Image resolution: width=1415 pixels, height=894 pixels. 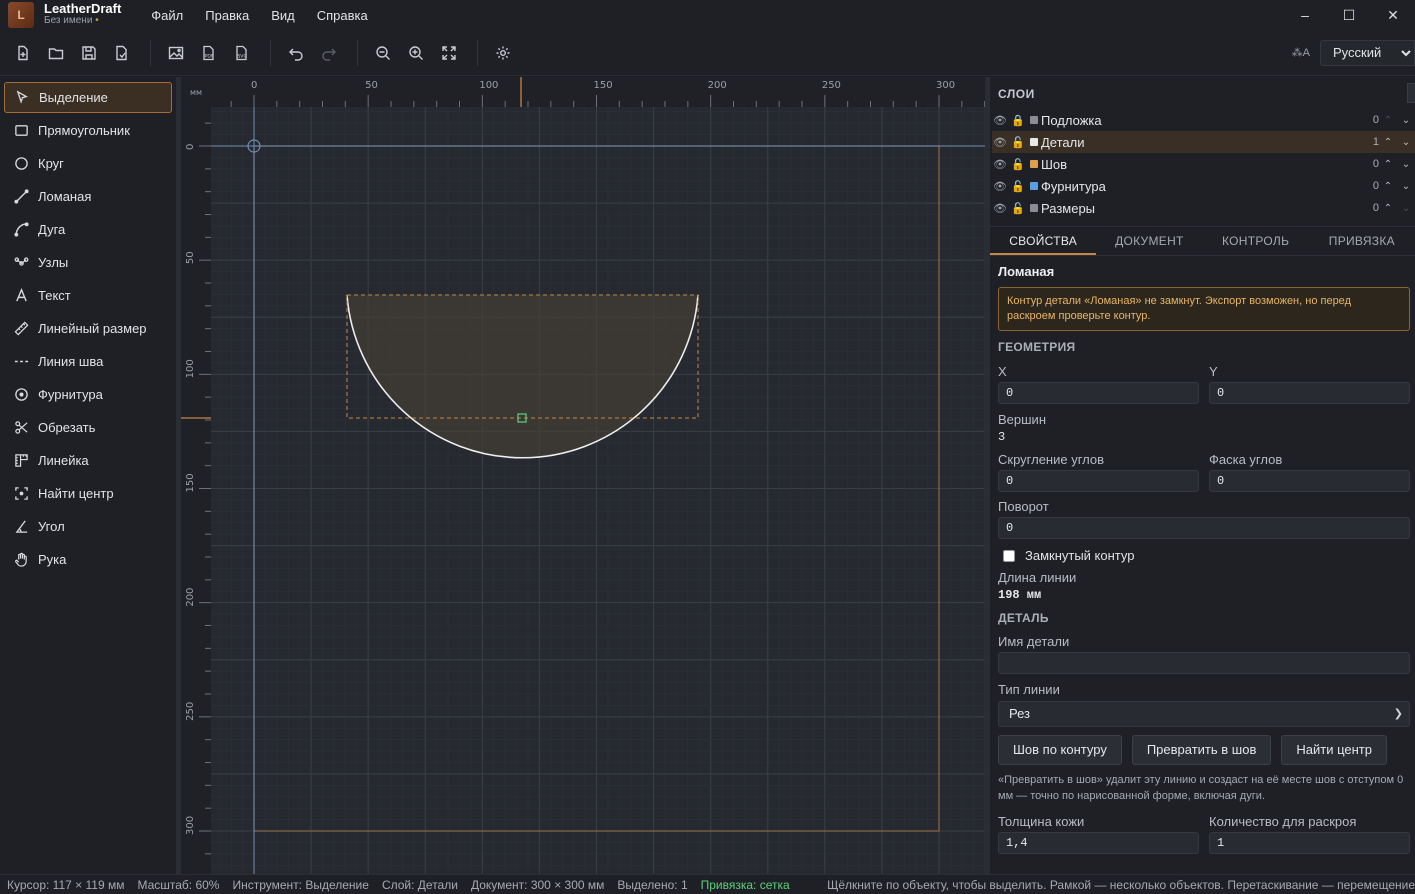 What do you see at coordinates (1305, 15) in the screenshot?
I see `minimize-button: –` at bounding box center [1305, 15].